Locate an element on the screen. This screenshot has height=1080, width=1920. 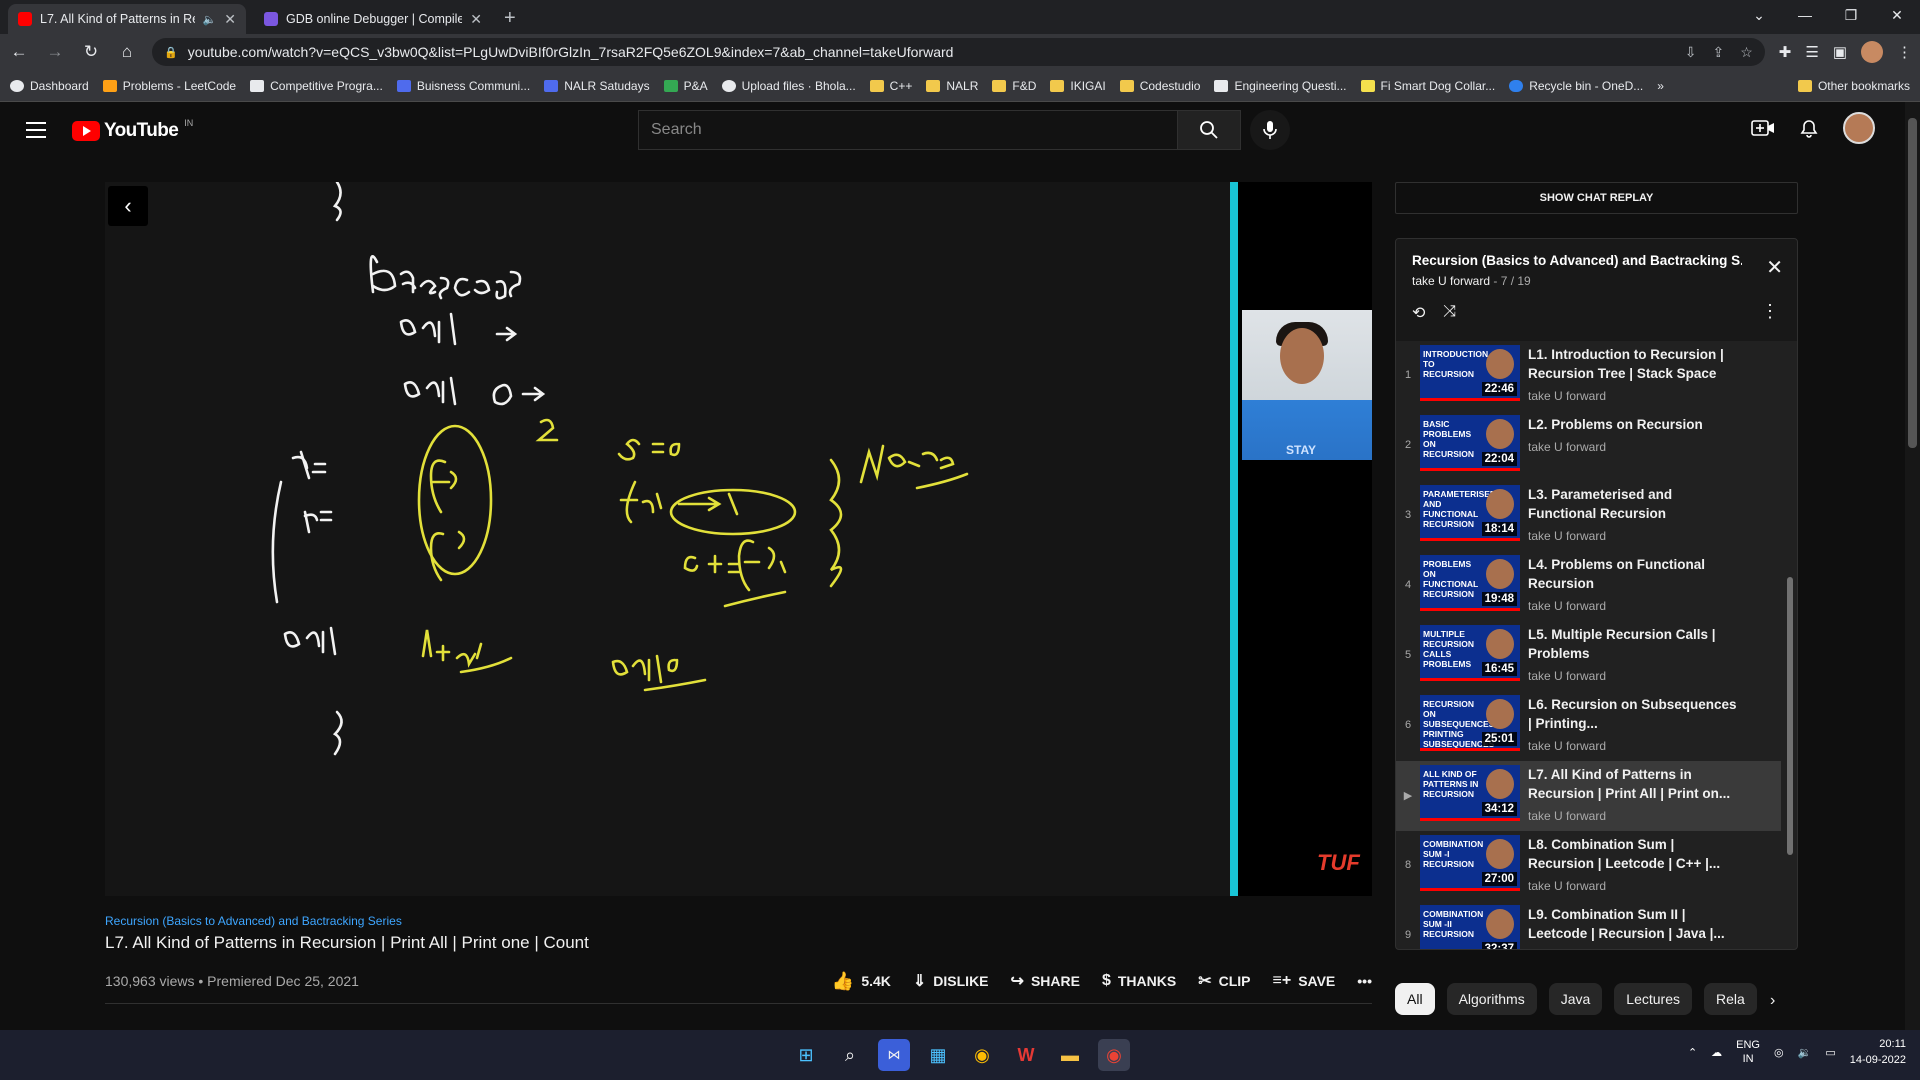
video-thumbnail: Problems on Functional Recursion 19:48 is located at coordinates (1470, 583).